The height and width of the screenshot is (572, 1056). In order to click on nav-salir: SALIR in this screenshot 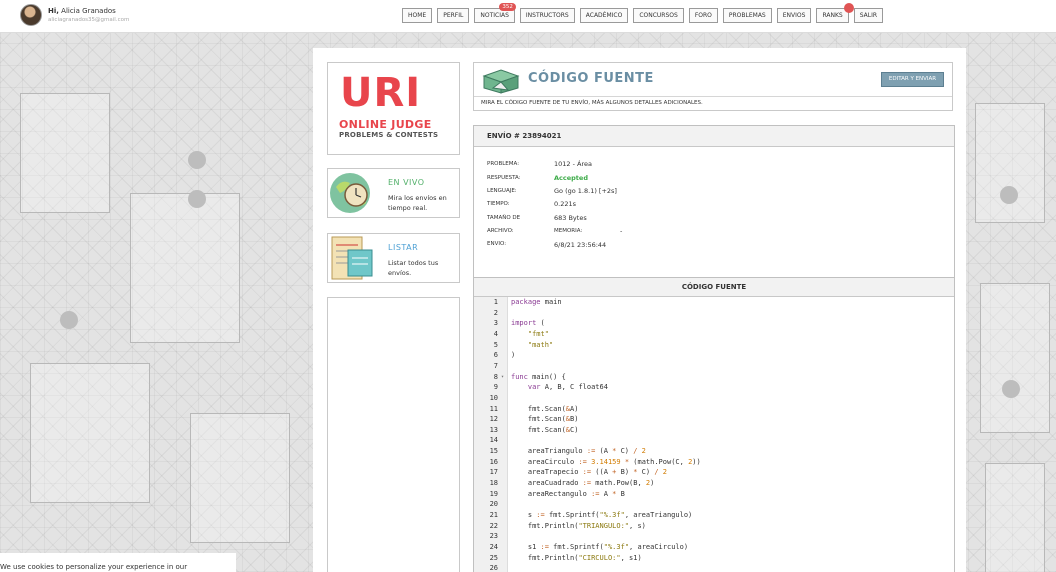, I will do `click(868, 15)`.